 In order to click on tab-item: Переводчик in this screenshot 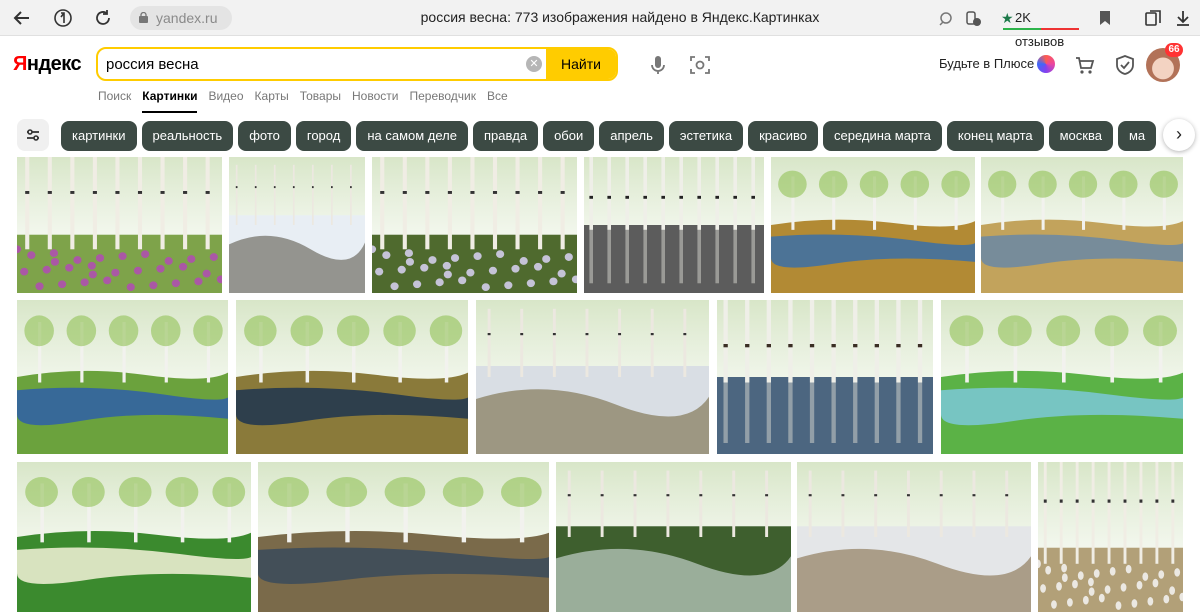, I will do `click(442, 100)`.